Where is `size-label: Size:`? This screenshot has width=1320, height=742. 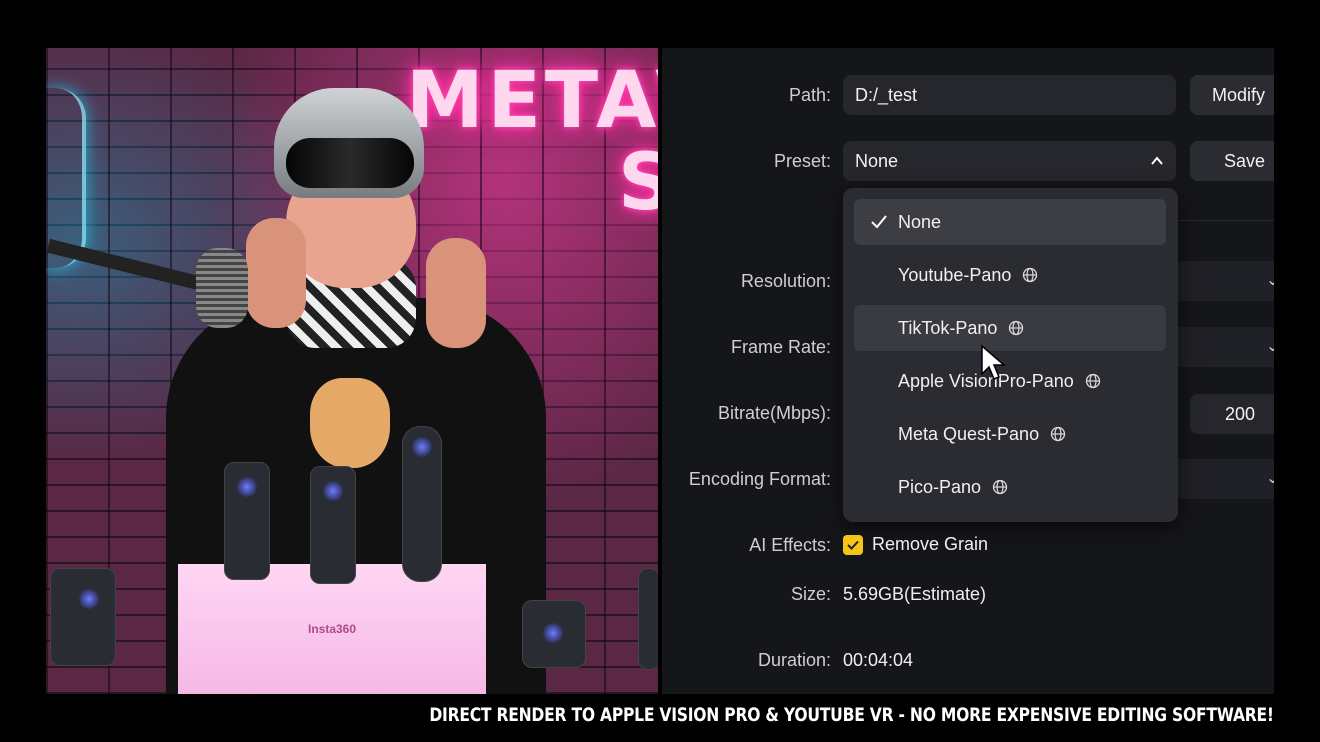 size-label: Size: is located at coordinates (810, 594).